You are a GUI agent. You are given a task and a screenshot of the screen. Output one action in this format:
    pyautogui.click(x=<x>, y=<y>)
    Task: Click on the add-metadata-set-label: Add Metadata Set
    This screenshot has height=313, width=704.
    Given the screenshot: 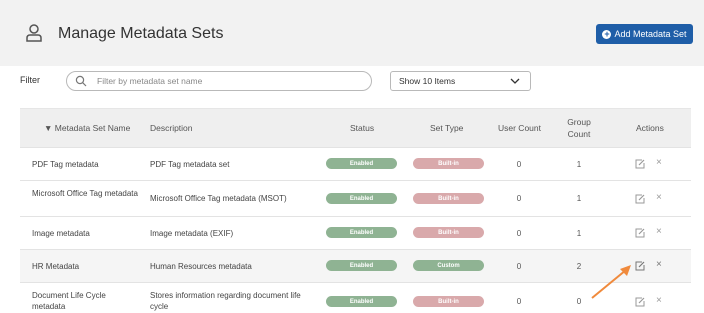 What is the action you would take?
    pyautogui.click(x=650, y=34)
    